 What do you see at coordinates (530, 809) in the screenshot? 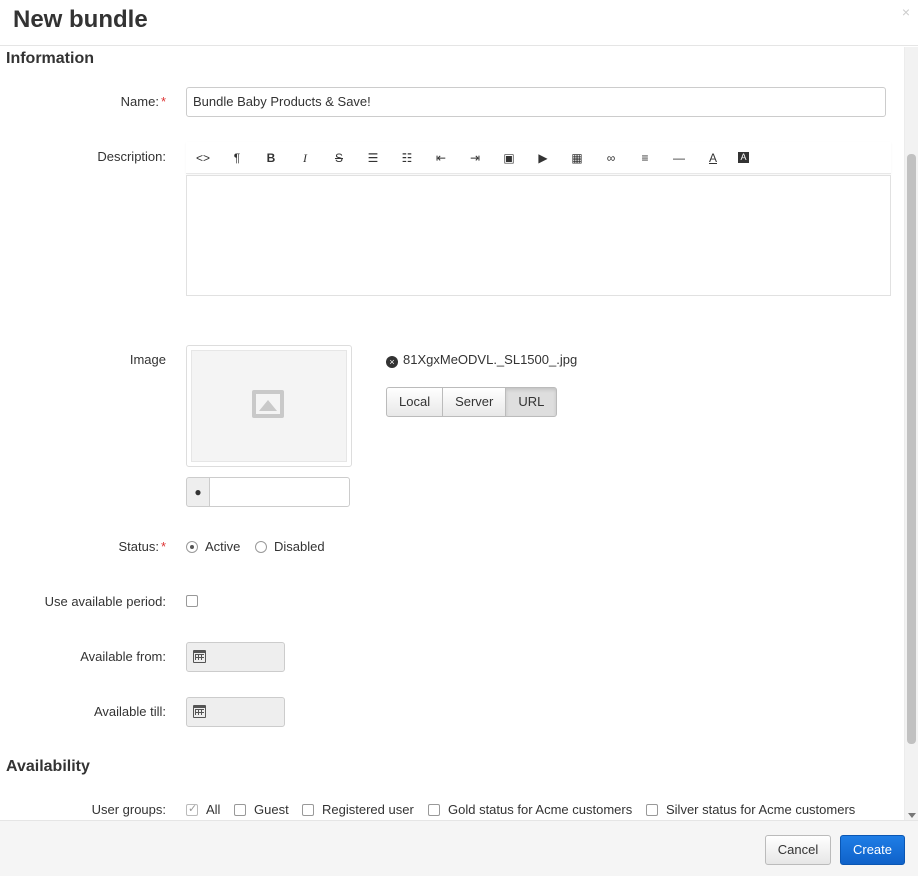
I see `user-group-gold: Gold status for Acme customers` at bounding box center [530, 809].